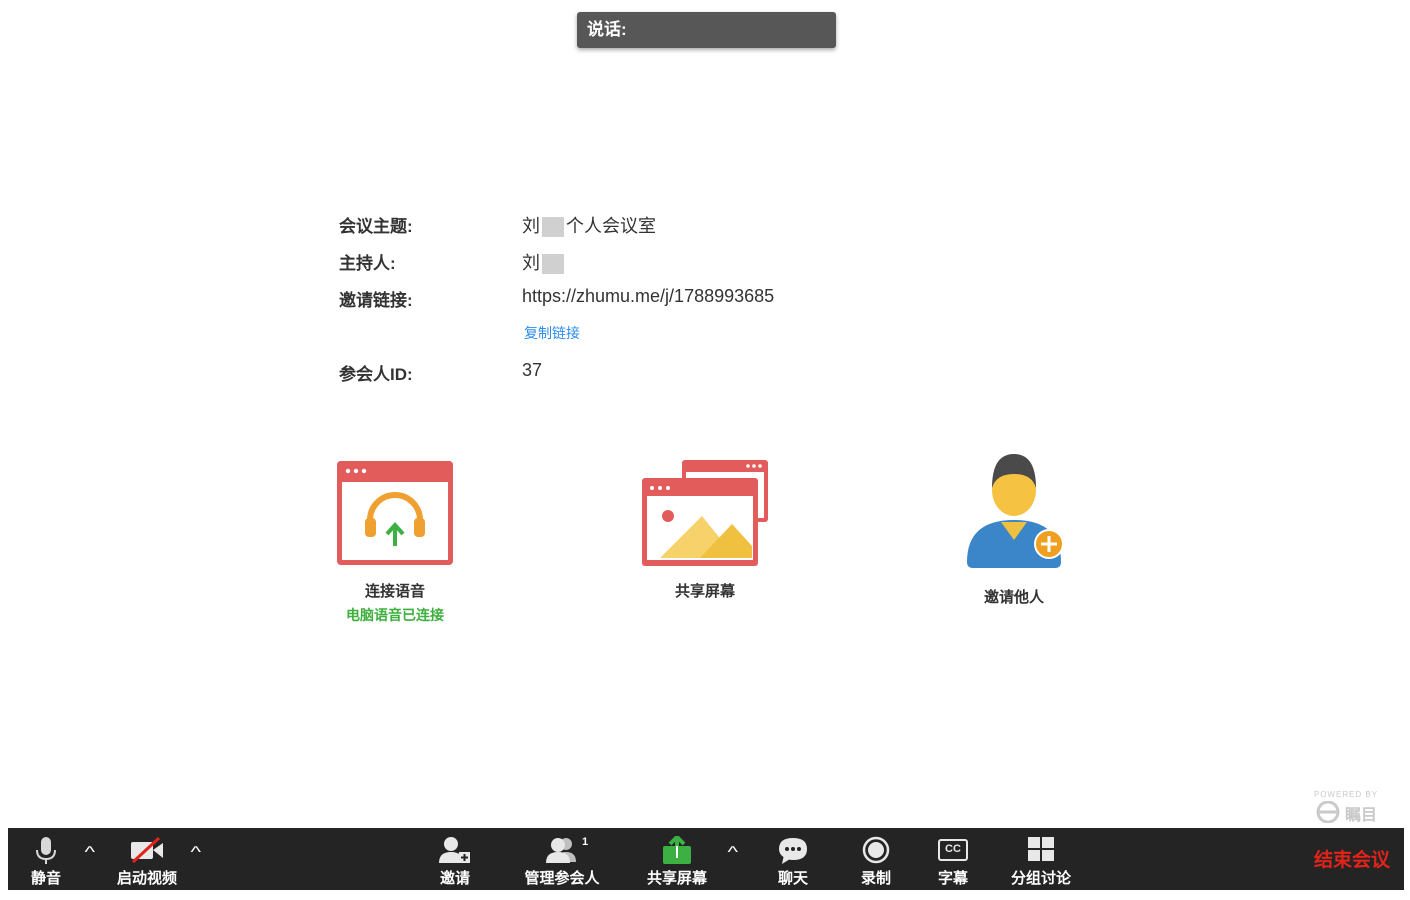 The image size is (1410, 900). Describe the element at coordinates (1346, 794) in the screenshot. I see `powered-by-text: POWERED BY` at that location.